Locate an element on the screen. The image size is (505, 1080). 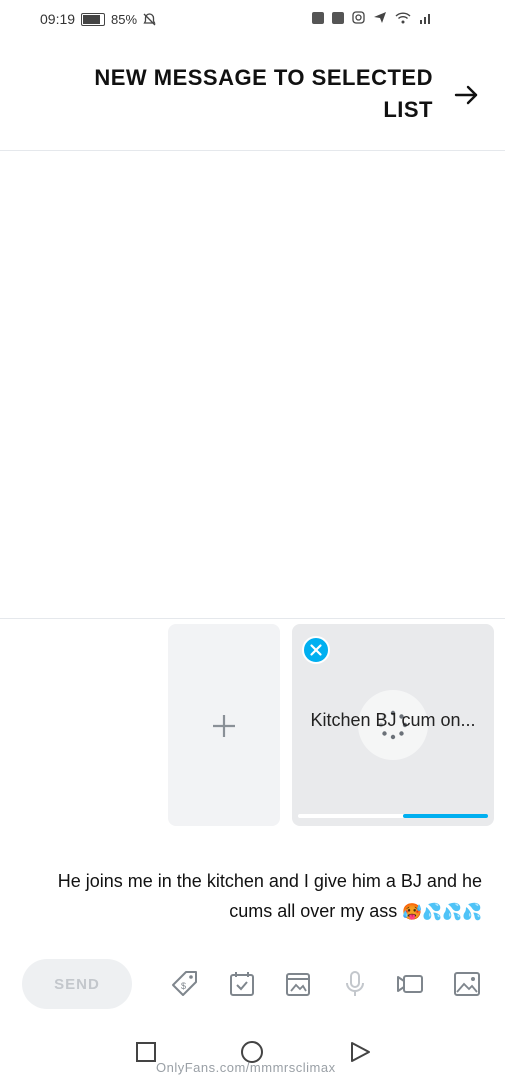
status-bar: 09:19 85% is located at coordinates (252, 19).